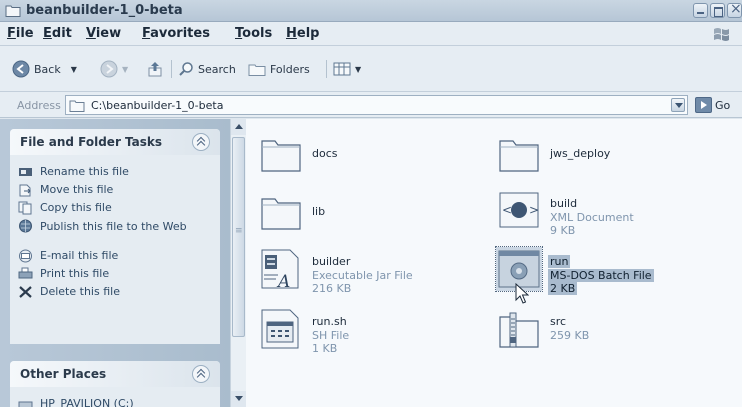 Image resolution: width=742 pixels, height=407 pixels. Describe the element at coordinates (371, 11) in the screenshot. I see `title-bar: beanbuilder-1_0-beta` at that location.